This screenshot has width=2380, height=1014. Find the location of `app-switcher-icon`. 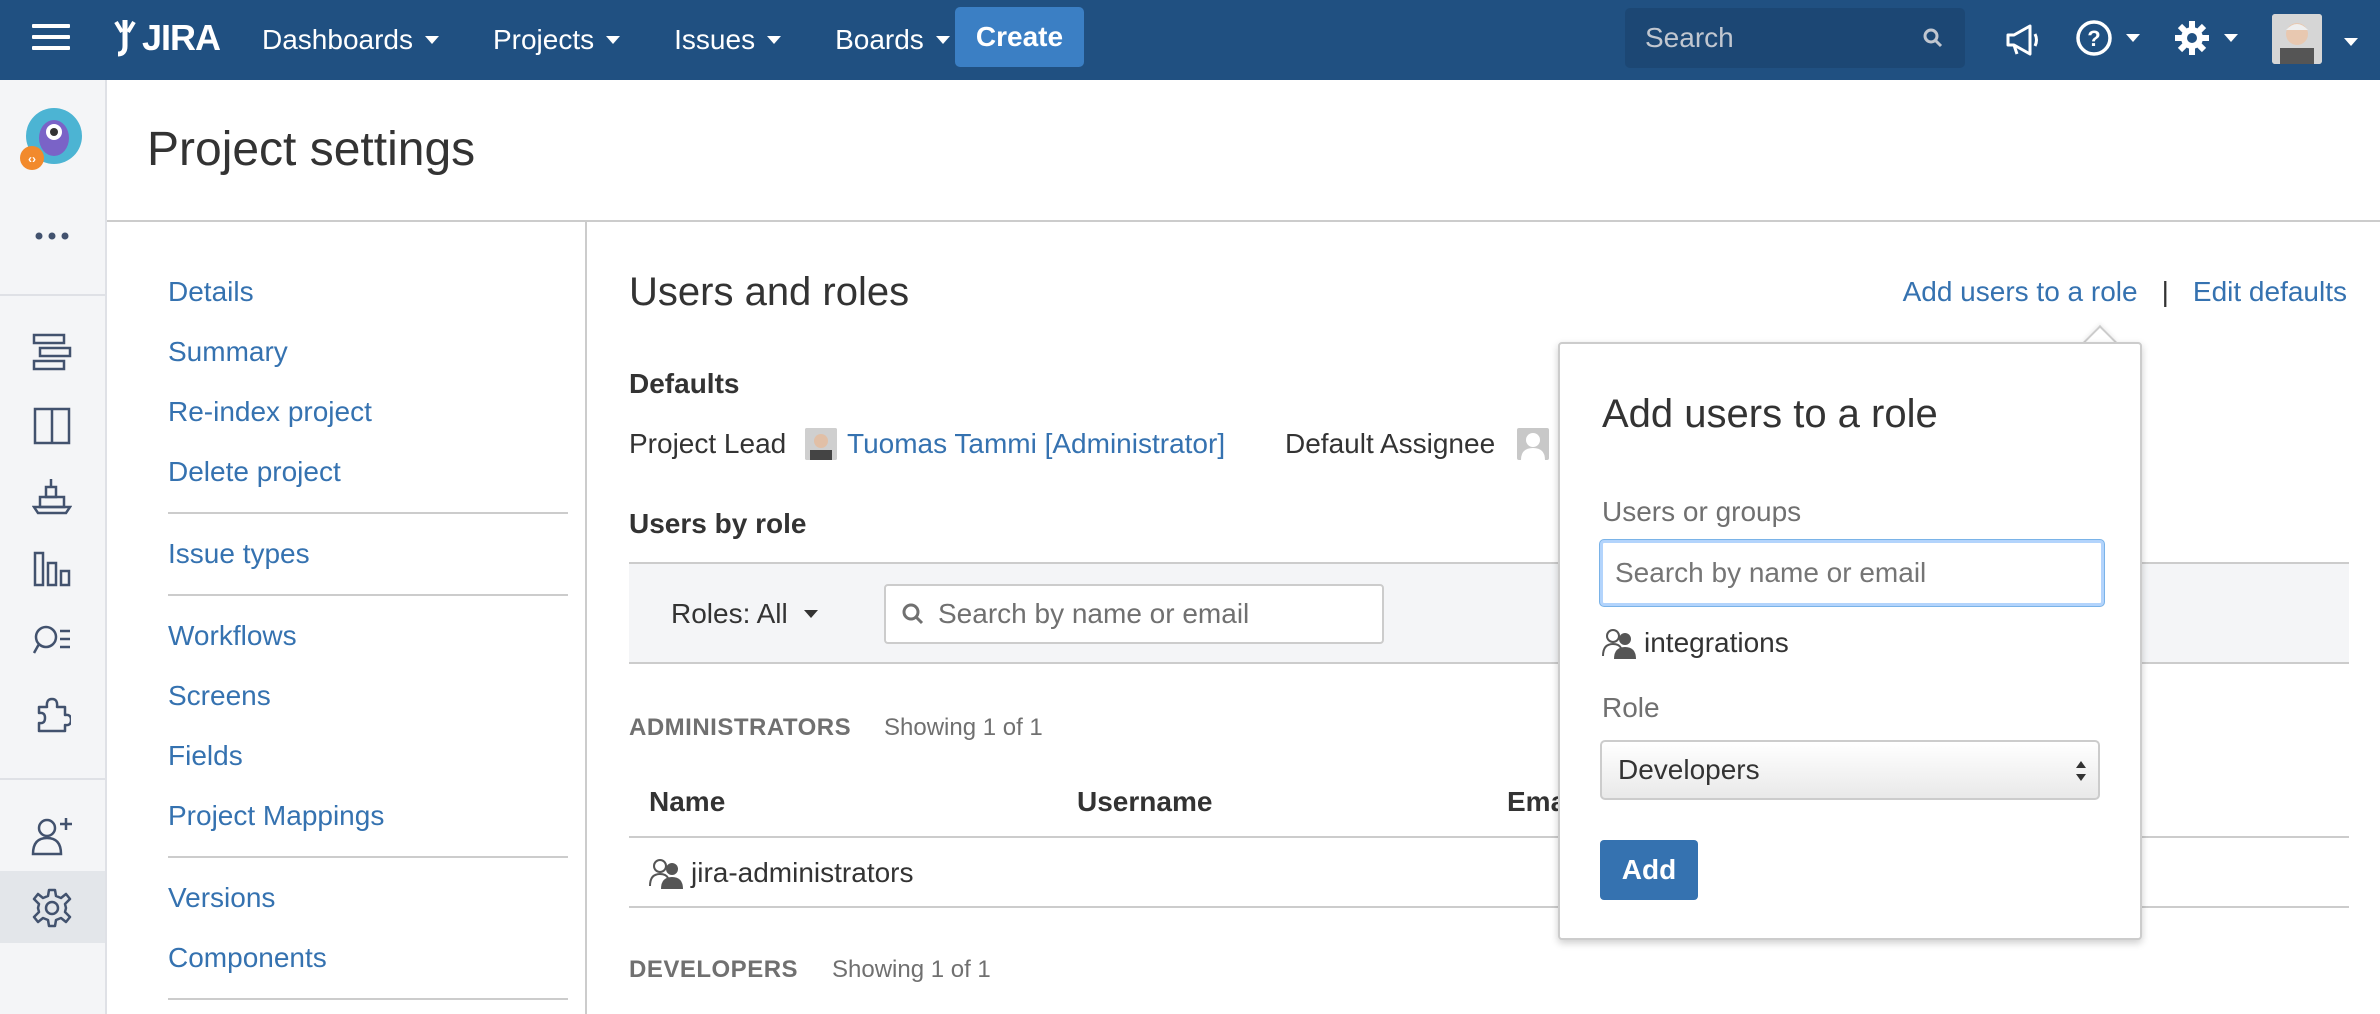

app-switcher-icon is located at coordinates (51, 40).